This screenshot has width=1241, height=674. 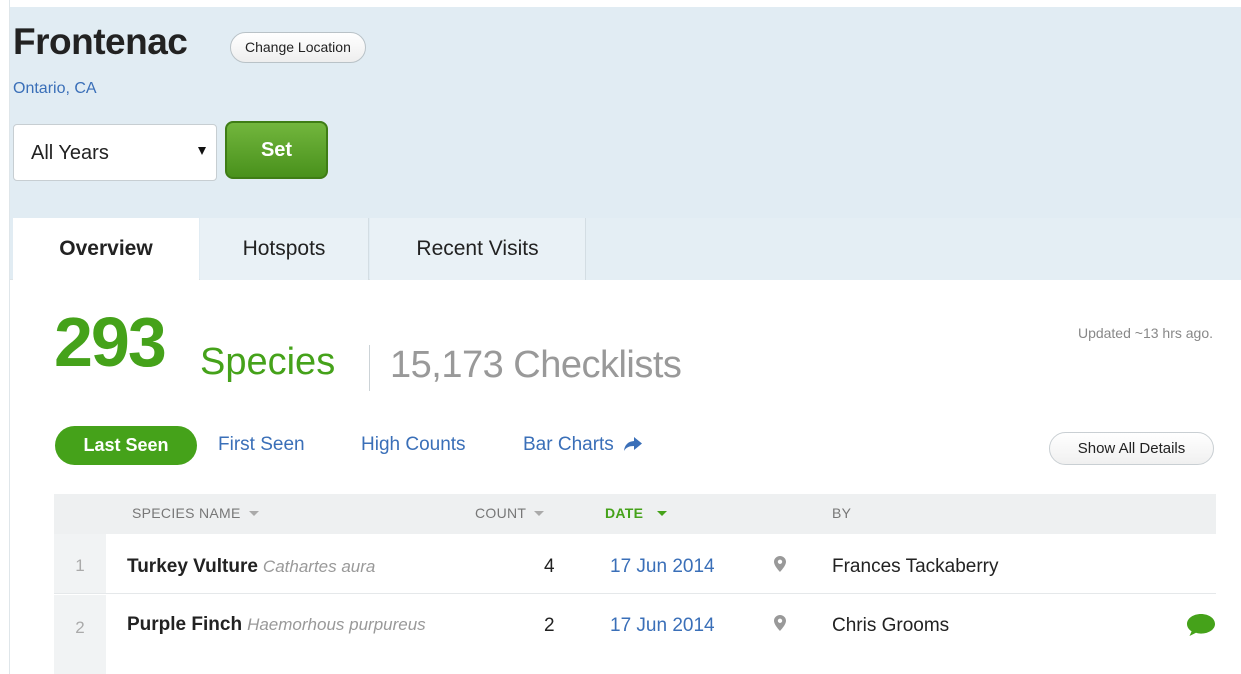 I want to click on count-value: 4, so click(x=549, y=566).